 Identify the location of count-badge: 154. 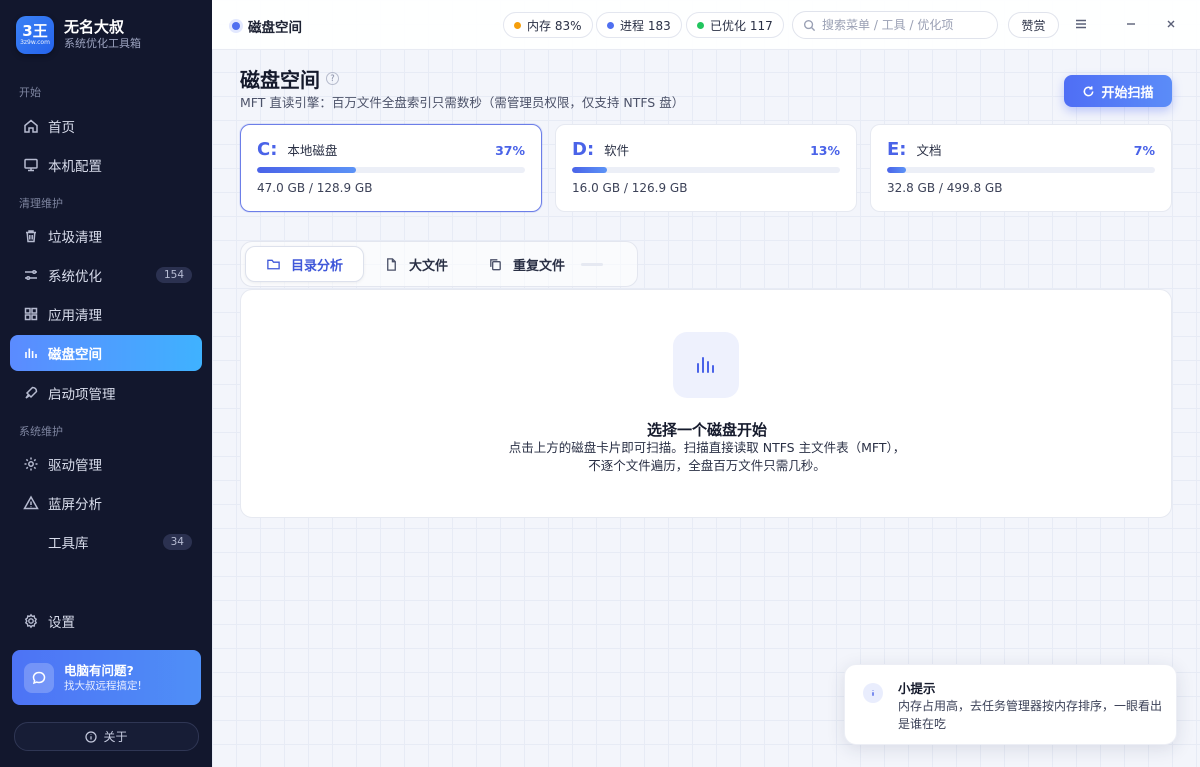
(173, 275).